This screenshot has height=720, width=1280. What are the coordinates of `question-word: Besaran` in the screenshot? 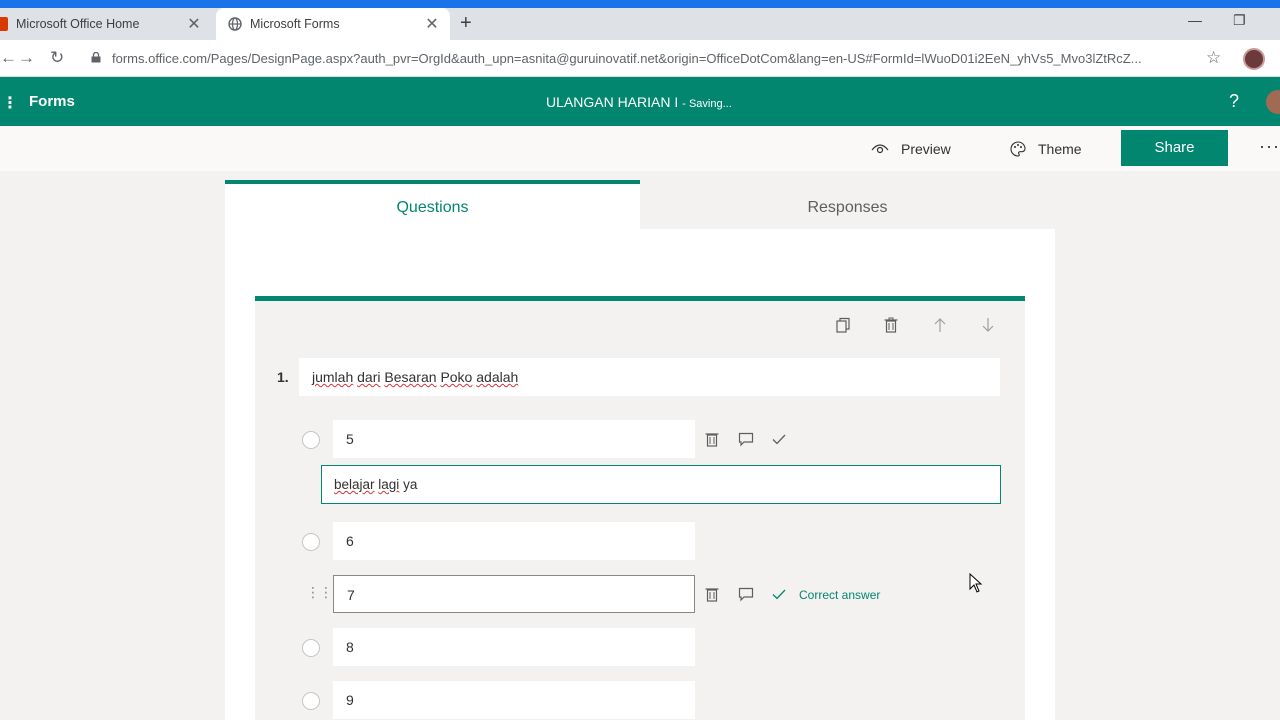 It's located at (410, 377).